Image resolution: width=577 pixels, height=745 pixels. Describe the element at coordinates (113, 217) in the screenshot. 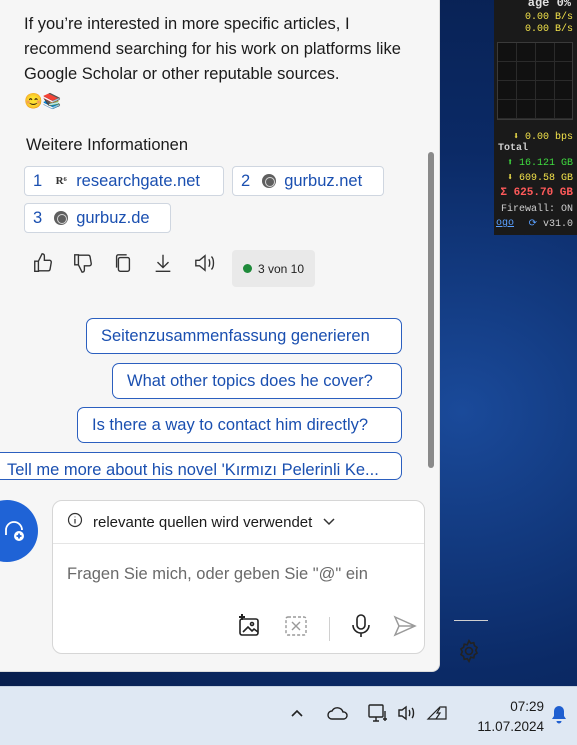

I see `source-label: gurbuz.de` at that location.